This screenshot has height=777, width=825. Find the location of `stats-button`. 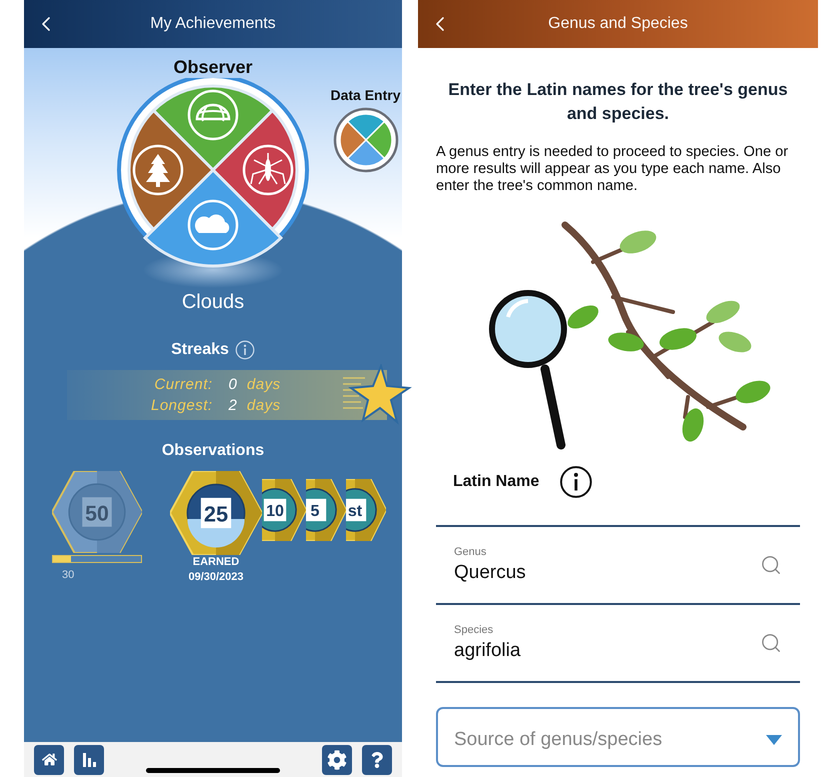

stats-button is located at coordinates (89, 759).